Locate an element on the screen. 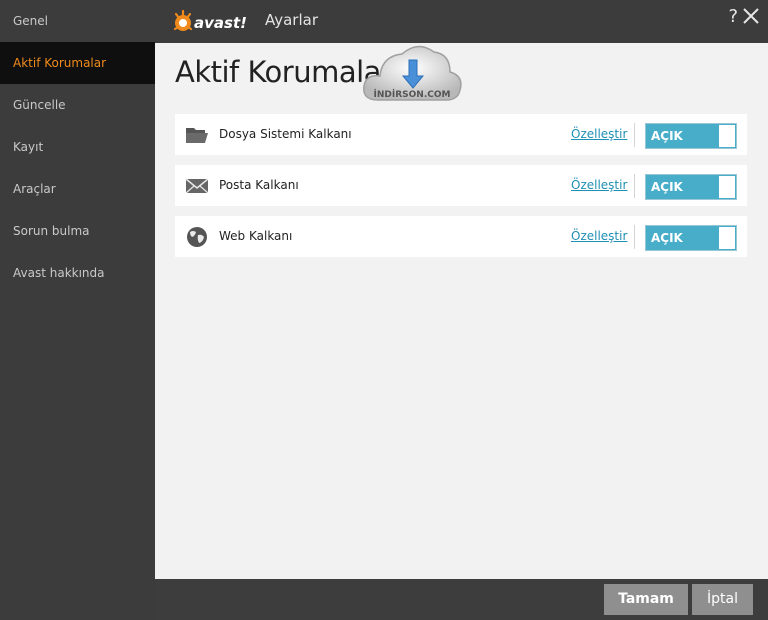  ok-button: Tamam is located at coordinates (646, 599).